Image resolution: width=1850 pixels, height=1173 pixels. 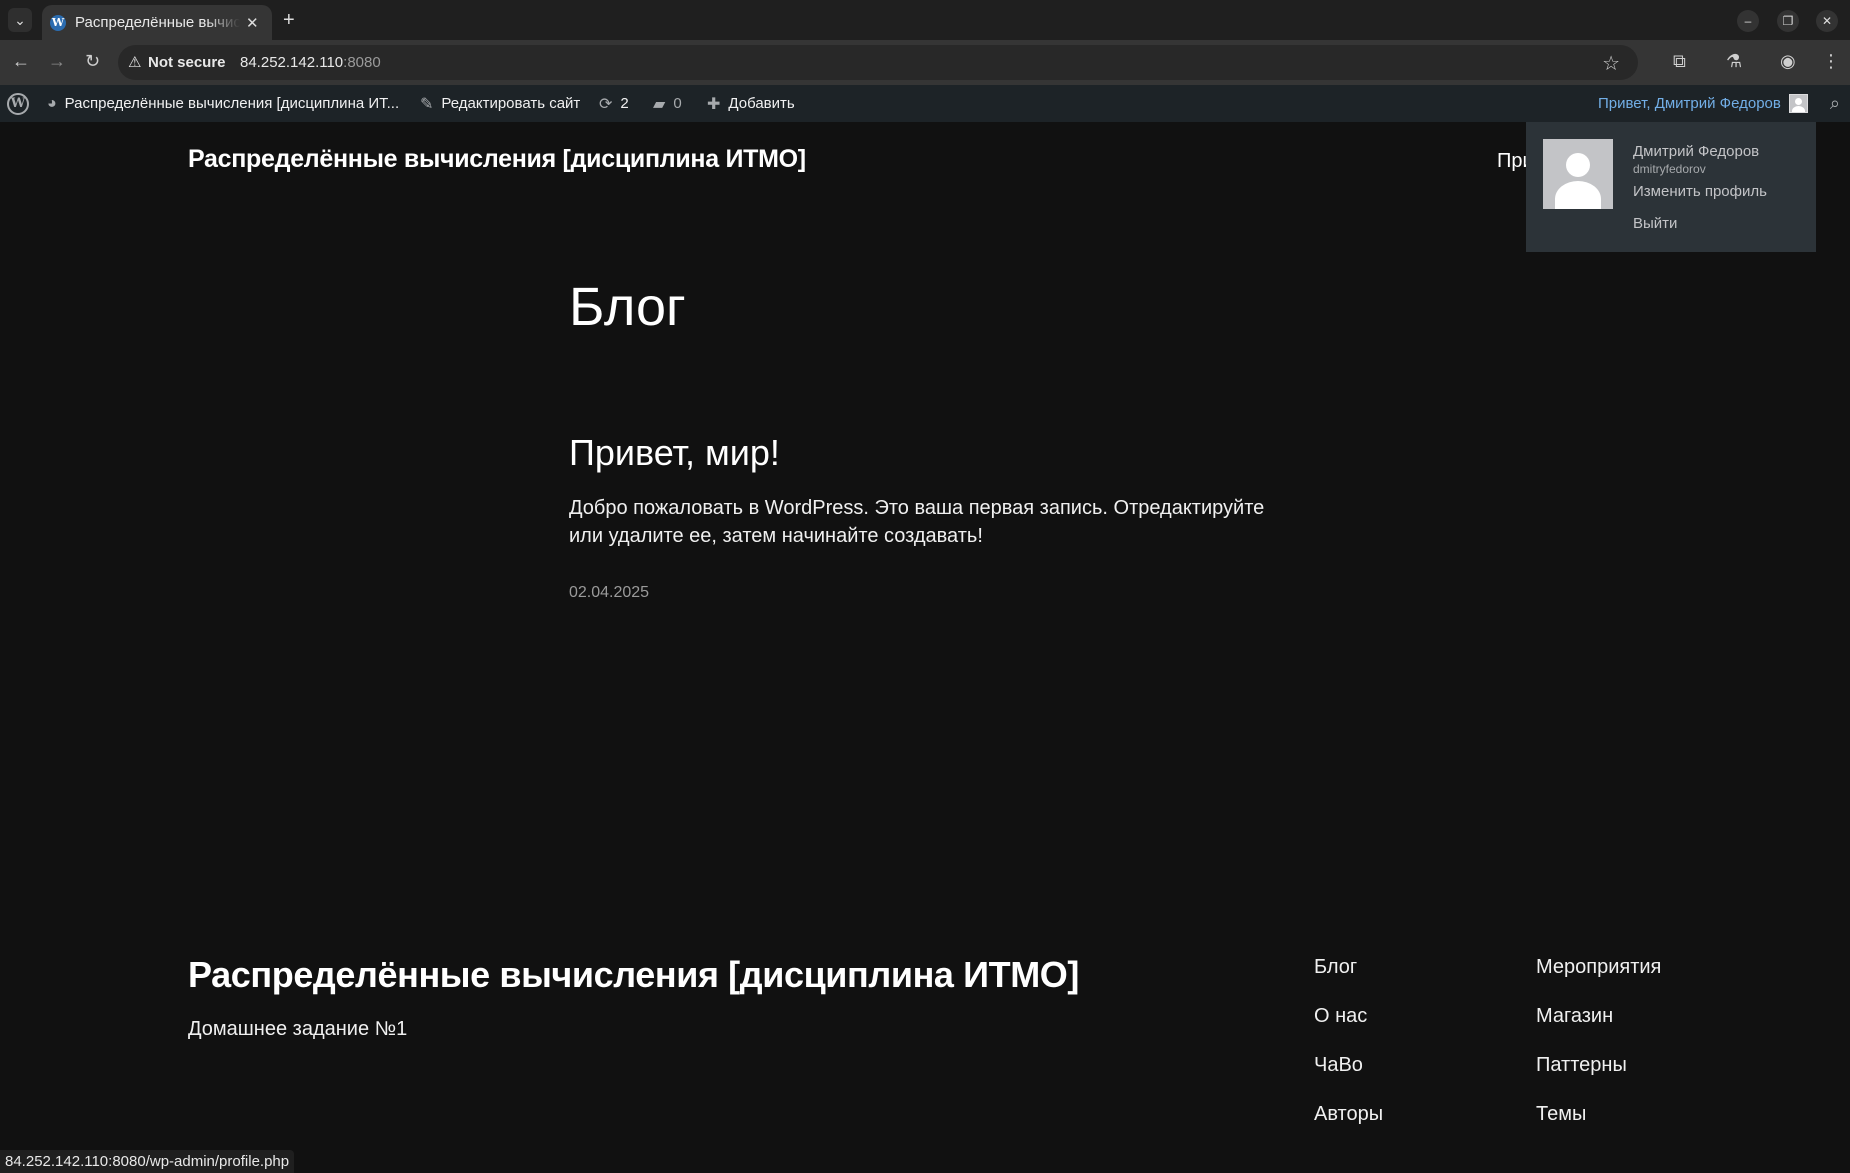 What do you see at coordinates (1340, 1016) in the screenshot?
I see `footer-link-about: О нас` at bounding box center [1340, 1016].